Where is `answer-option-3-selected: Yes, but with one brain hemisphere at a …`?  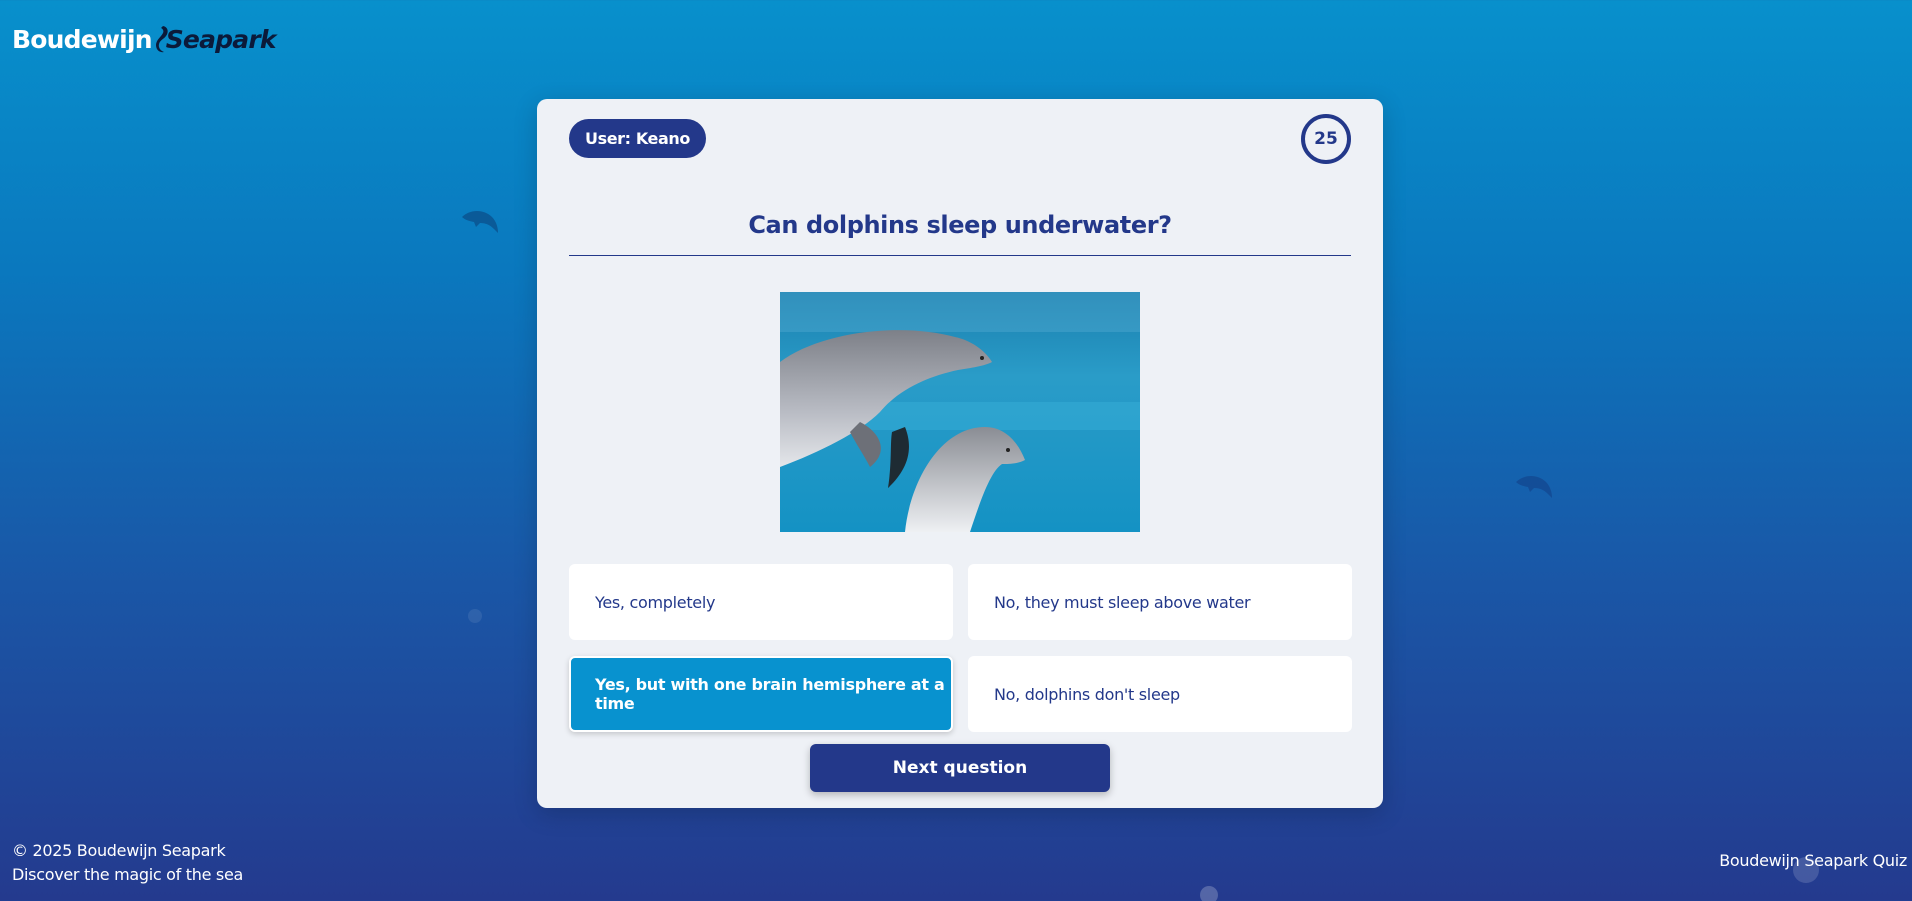 answer-option-3-selected: Yes, but with one brain hemisphere at a … is located at coordinates (761, 694).